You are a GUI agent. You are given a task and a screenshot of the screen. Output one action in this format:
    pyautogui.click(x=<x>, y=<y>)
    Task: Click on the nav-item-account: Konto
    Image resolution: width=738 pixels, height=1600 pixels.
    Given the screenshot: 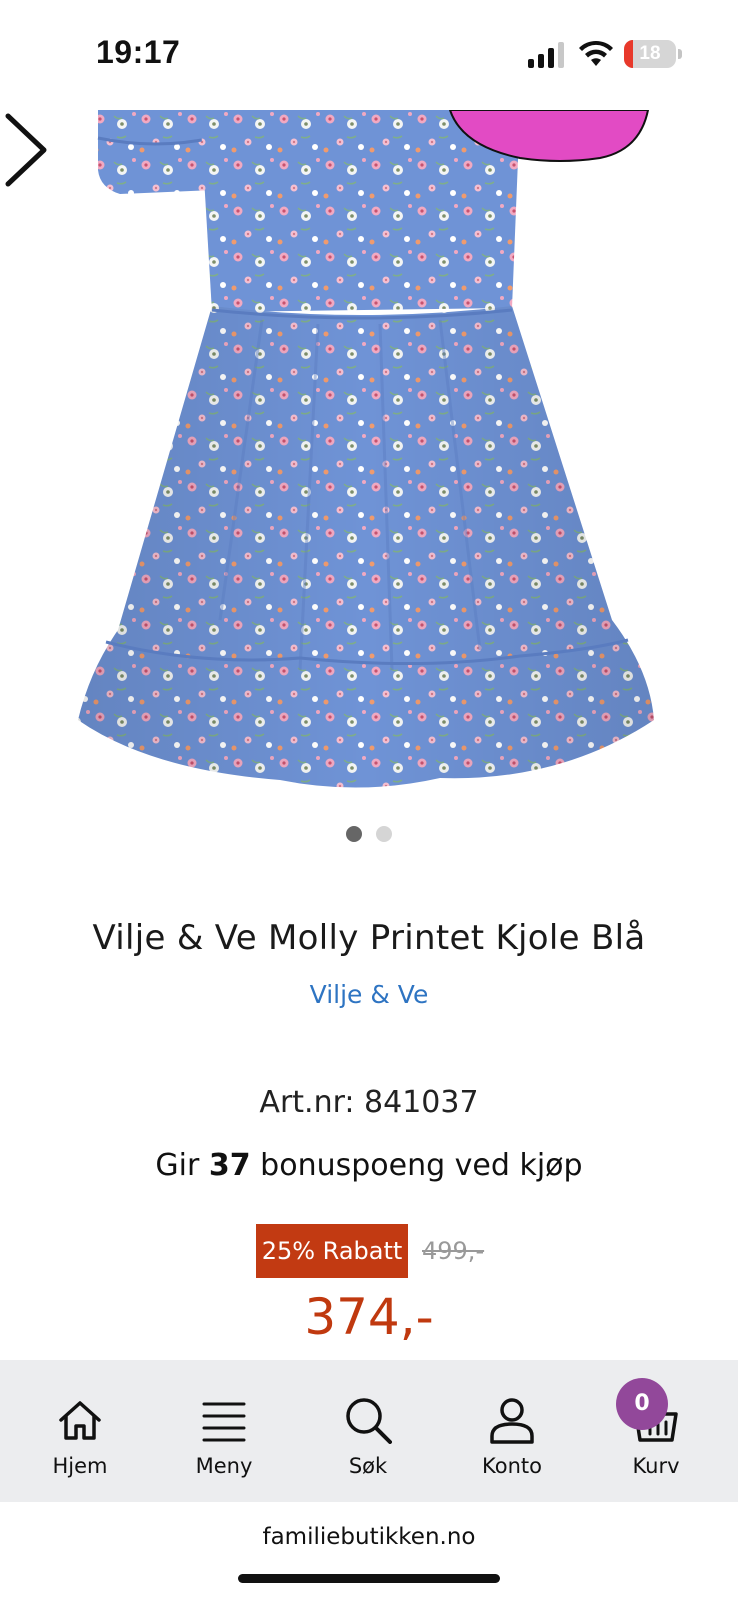 What is the action you would take?
    pyautogui.click(x=512, y=1431)
    